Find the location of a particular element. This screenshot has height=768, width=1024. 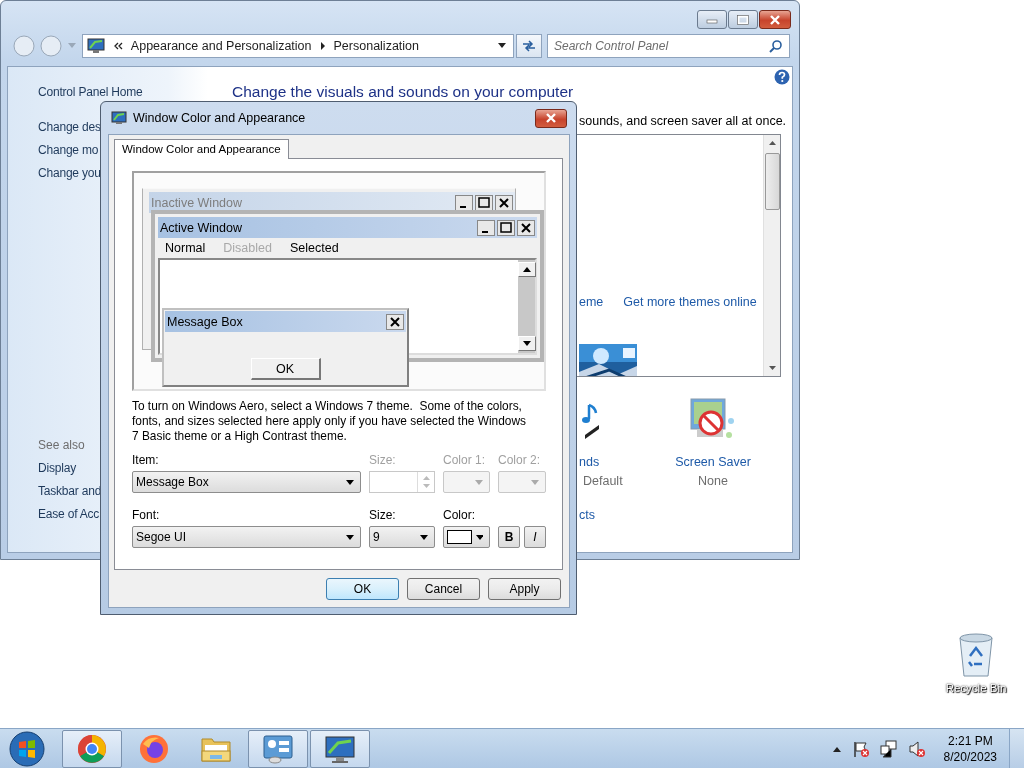

sidebar-link: Change you is located at coordinates (69, 173).